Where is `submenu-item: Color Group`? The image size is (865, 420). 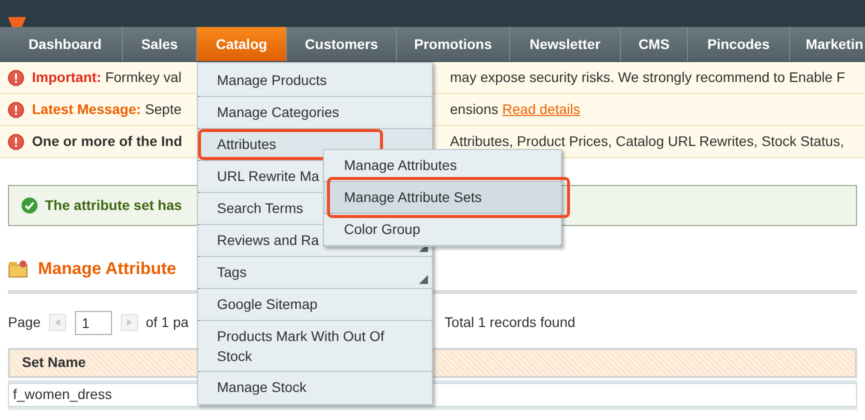 submenu-item: Color Group is located at coordinates (442, 230).